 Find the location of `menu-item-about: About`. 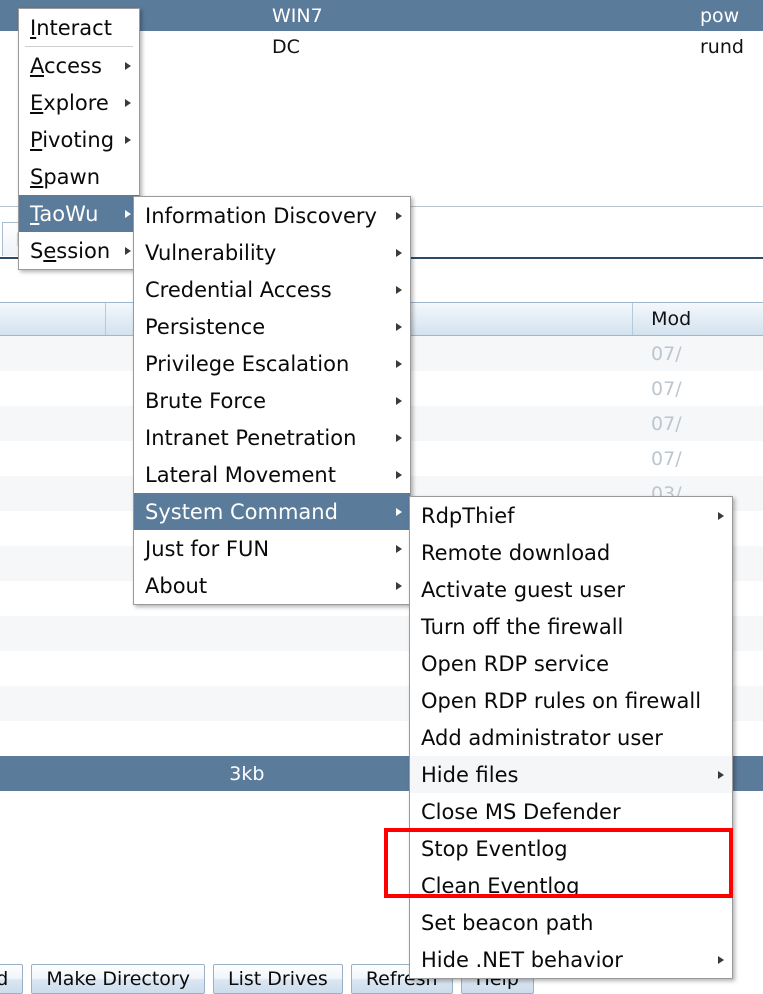

menu-item-about: About is located at coordinates (272, 585).